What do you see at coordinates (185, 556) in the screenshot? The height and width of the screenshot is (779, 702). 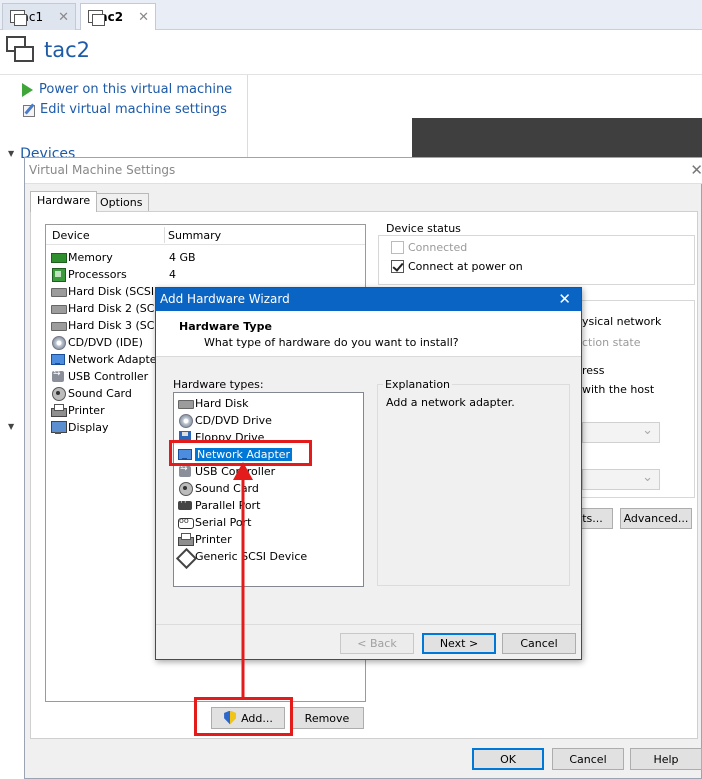 I see `scsi-icon` at bounding box center [185, 556].